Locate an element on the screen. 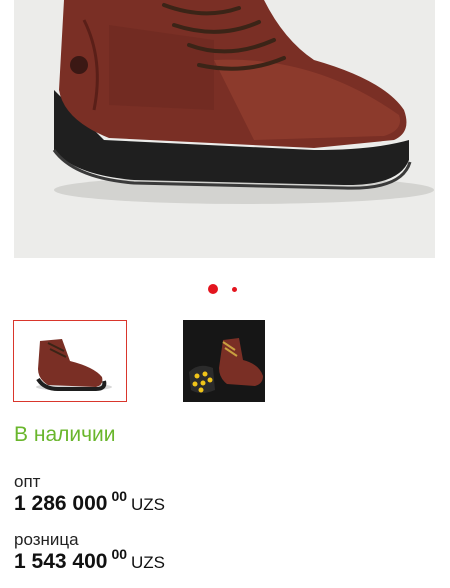 The height and width of the screenshot is (588, 450). retail-price-label: розница is located at coordinates (46, 539).